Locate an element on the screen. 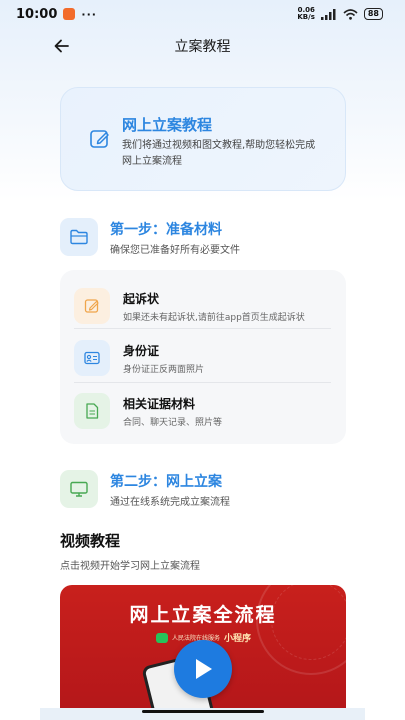 The height and width of the screenshot is (720, 405). id-card-icon-box is located at coordinates (92, 358).